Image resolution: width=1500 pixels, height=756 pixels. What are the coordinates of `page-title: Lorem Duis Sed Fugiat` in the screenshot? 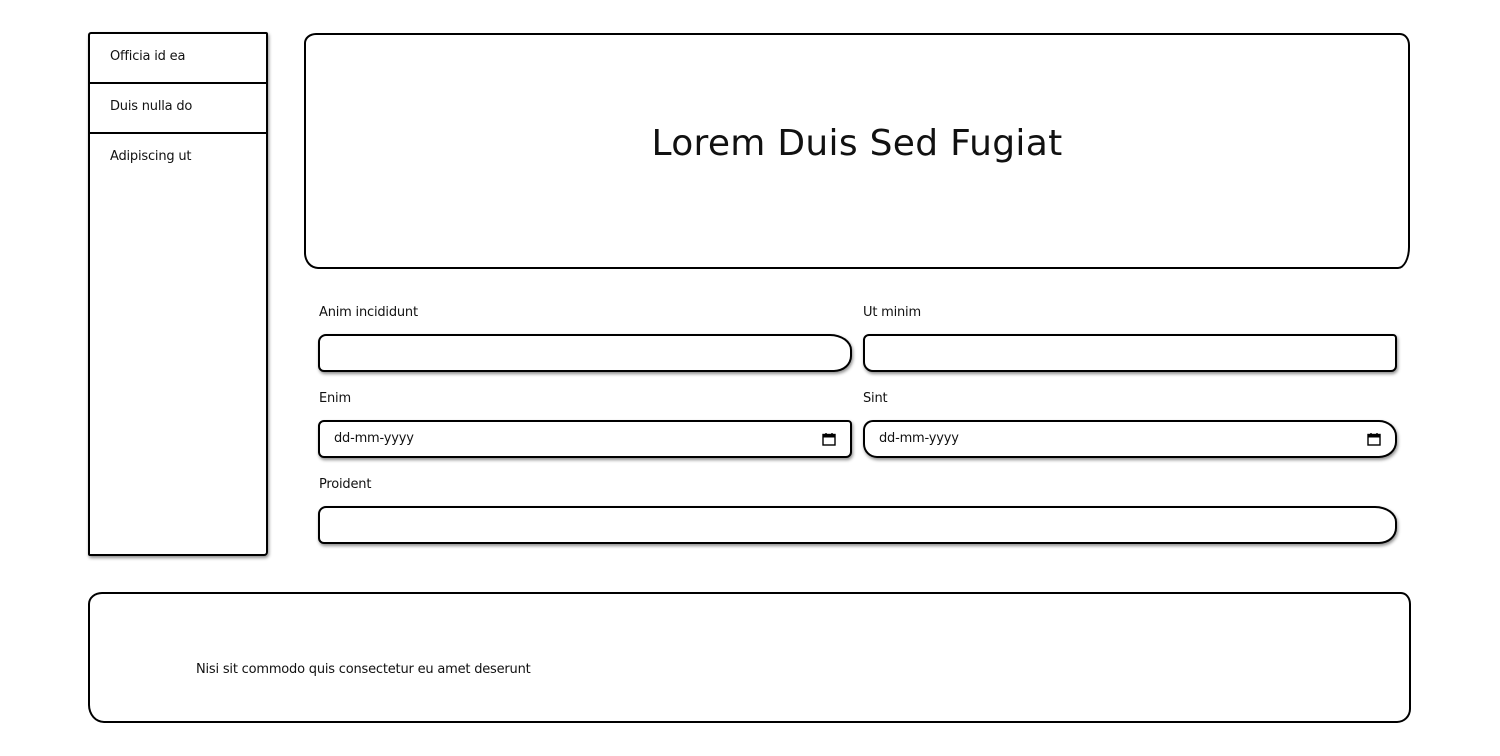 It's located at (857, 143).